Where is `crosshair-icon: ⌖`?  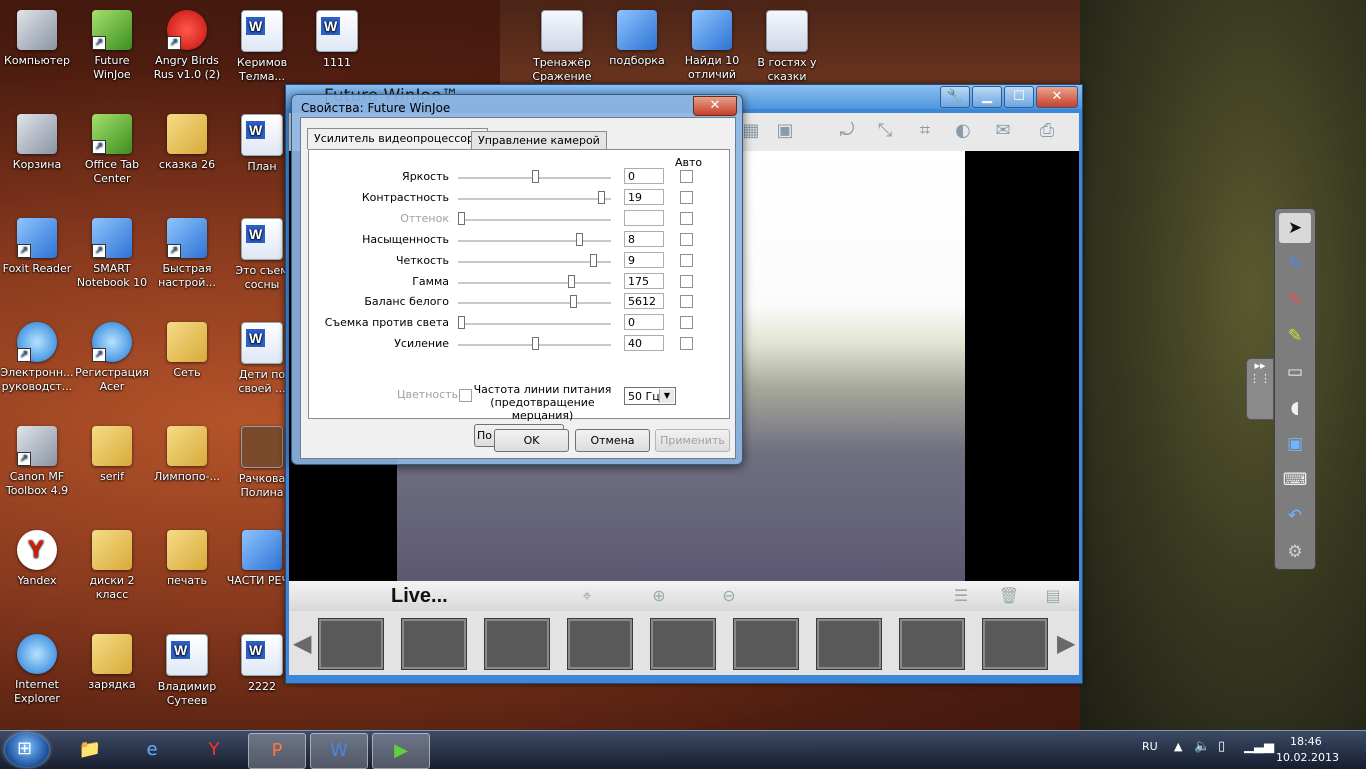 crosshair-icon: ⌖ is located at coordinates (587, 596).